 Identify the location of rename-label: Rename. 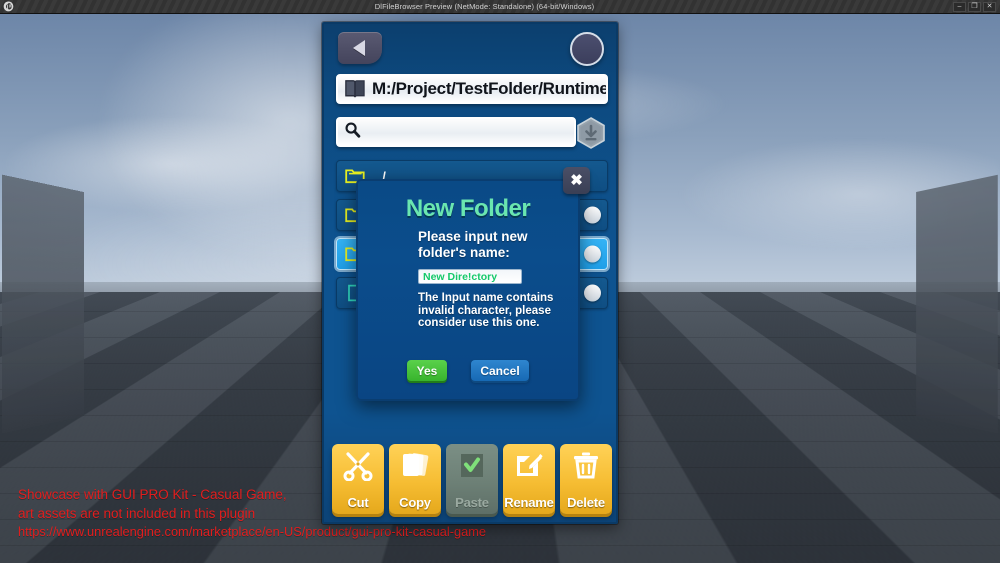
(529, 502).